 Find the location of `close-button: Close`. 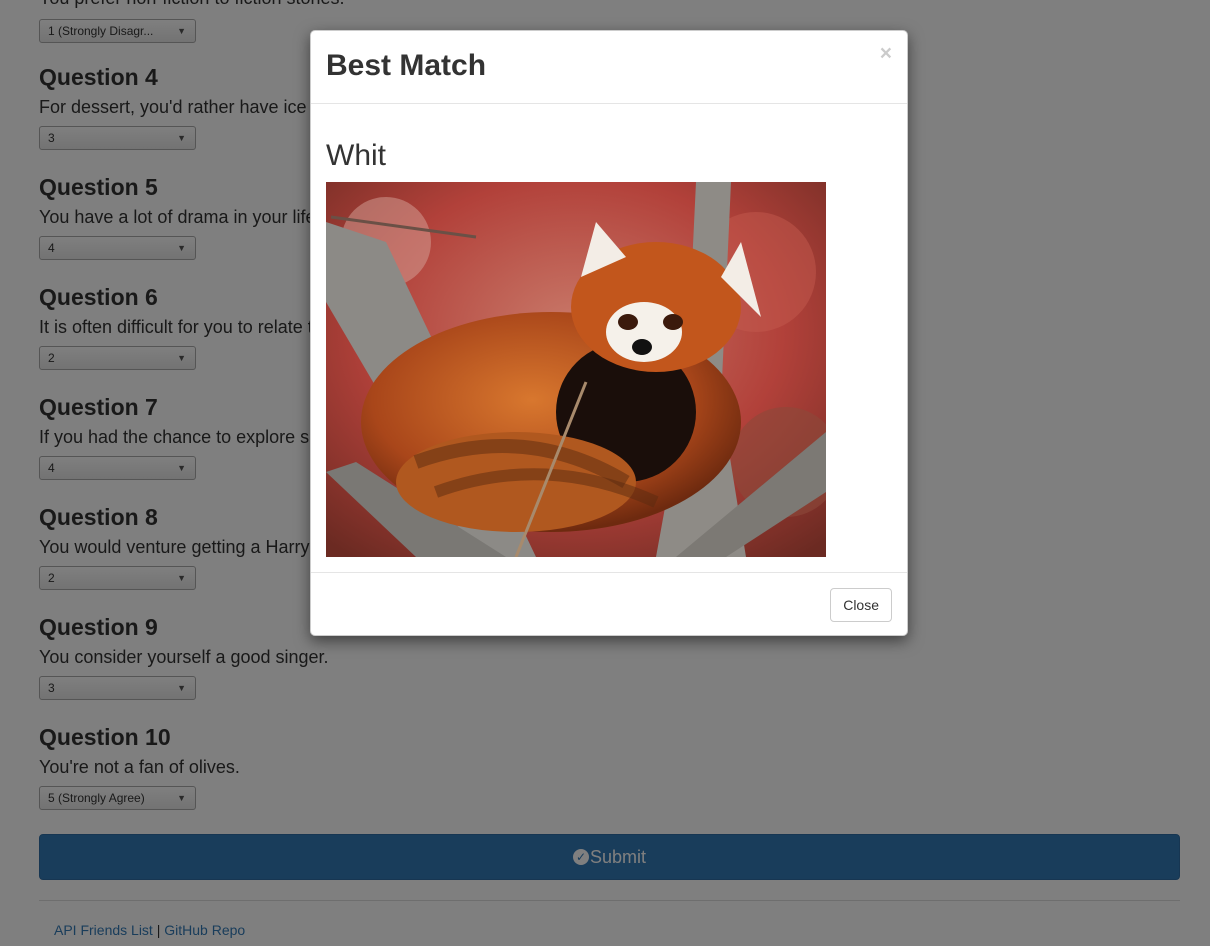

close-button: Close is located at coordinates (861, 605).